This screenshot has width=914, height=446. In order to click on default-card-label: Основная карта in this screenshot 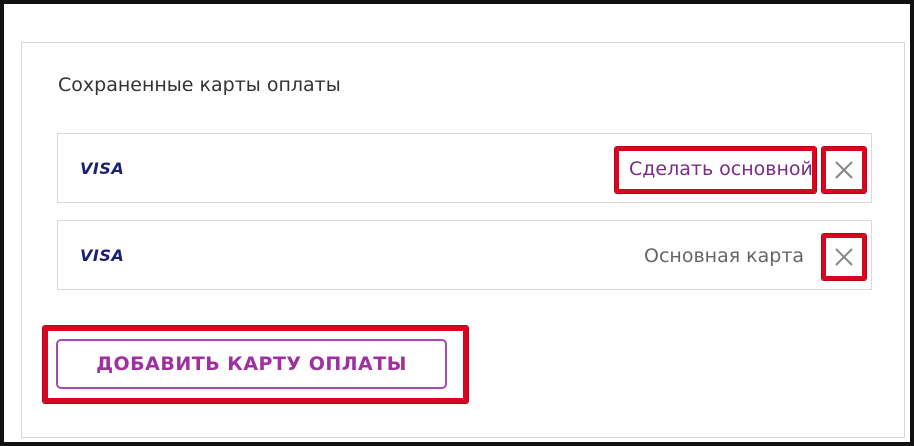, I will do `click(724, 256)`.